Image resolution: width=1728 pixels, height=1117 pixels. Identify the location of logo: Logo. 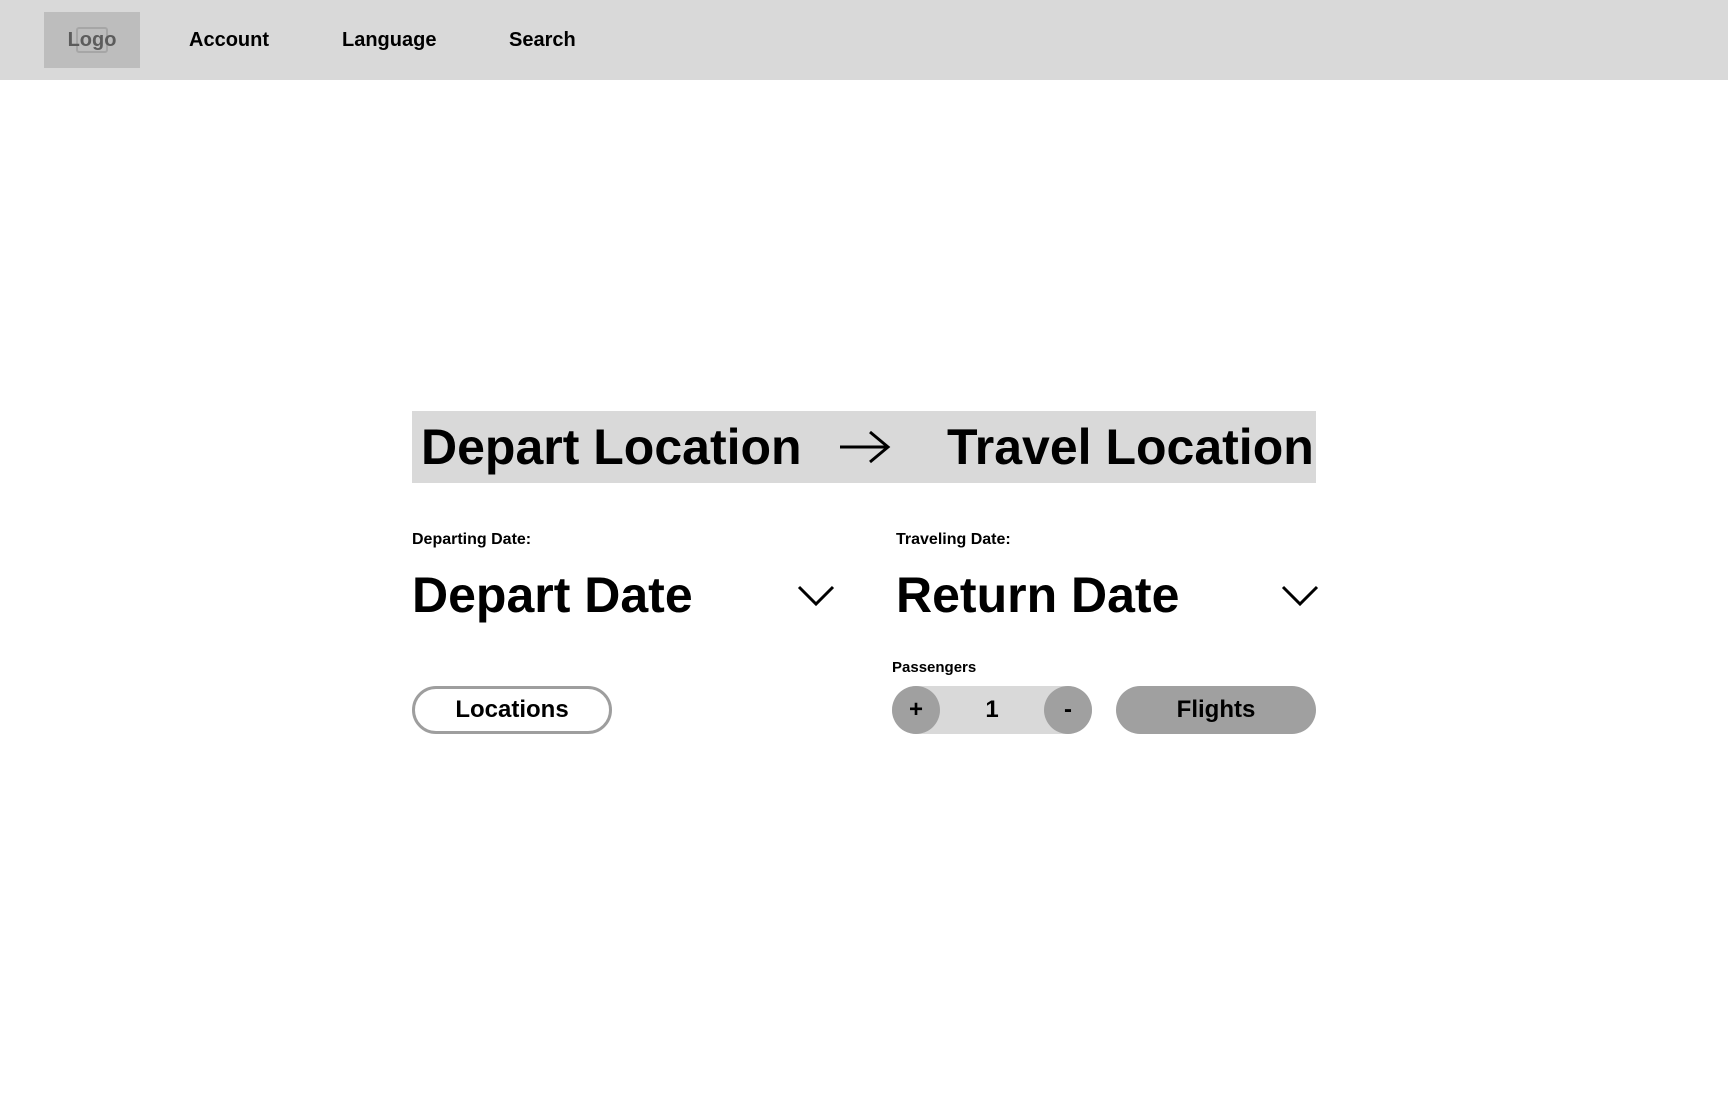
(92, 40).